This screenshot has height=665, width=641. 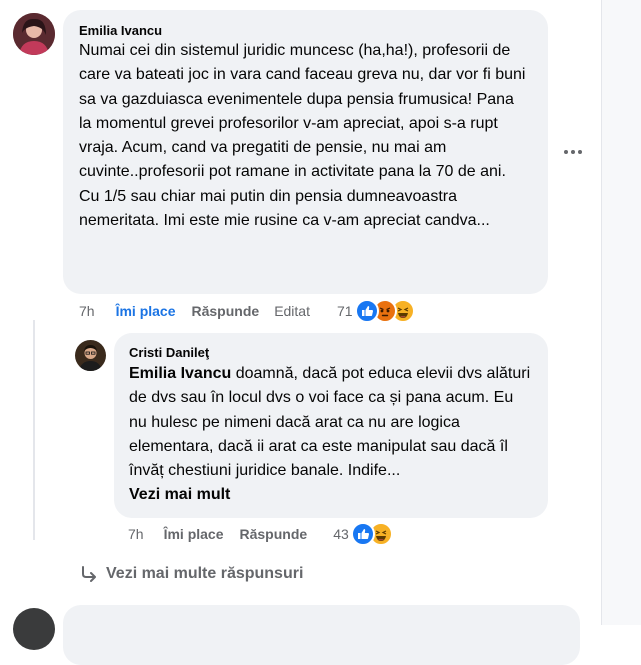 I want to click on comment-time: 7h, so click(x=87, y=311).